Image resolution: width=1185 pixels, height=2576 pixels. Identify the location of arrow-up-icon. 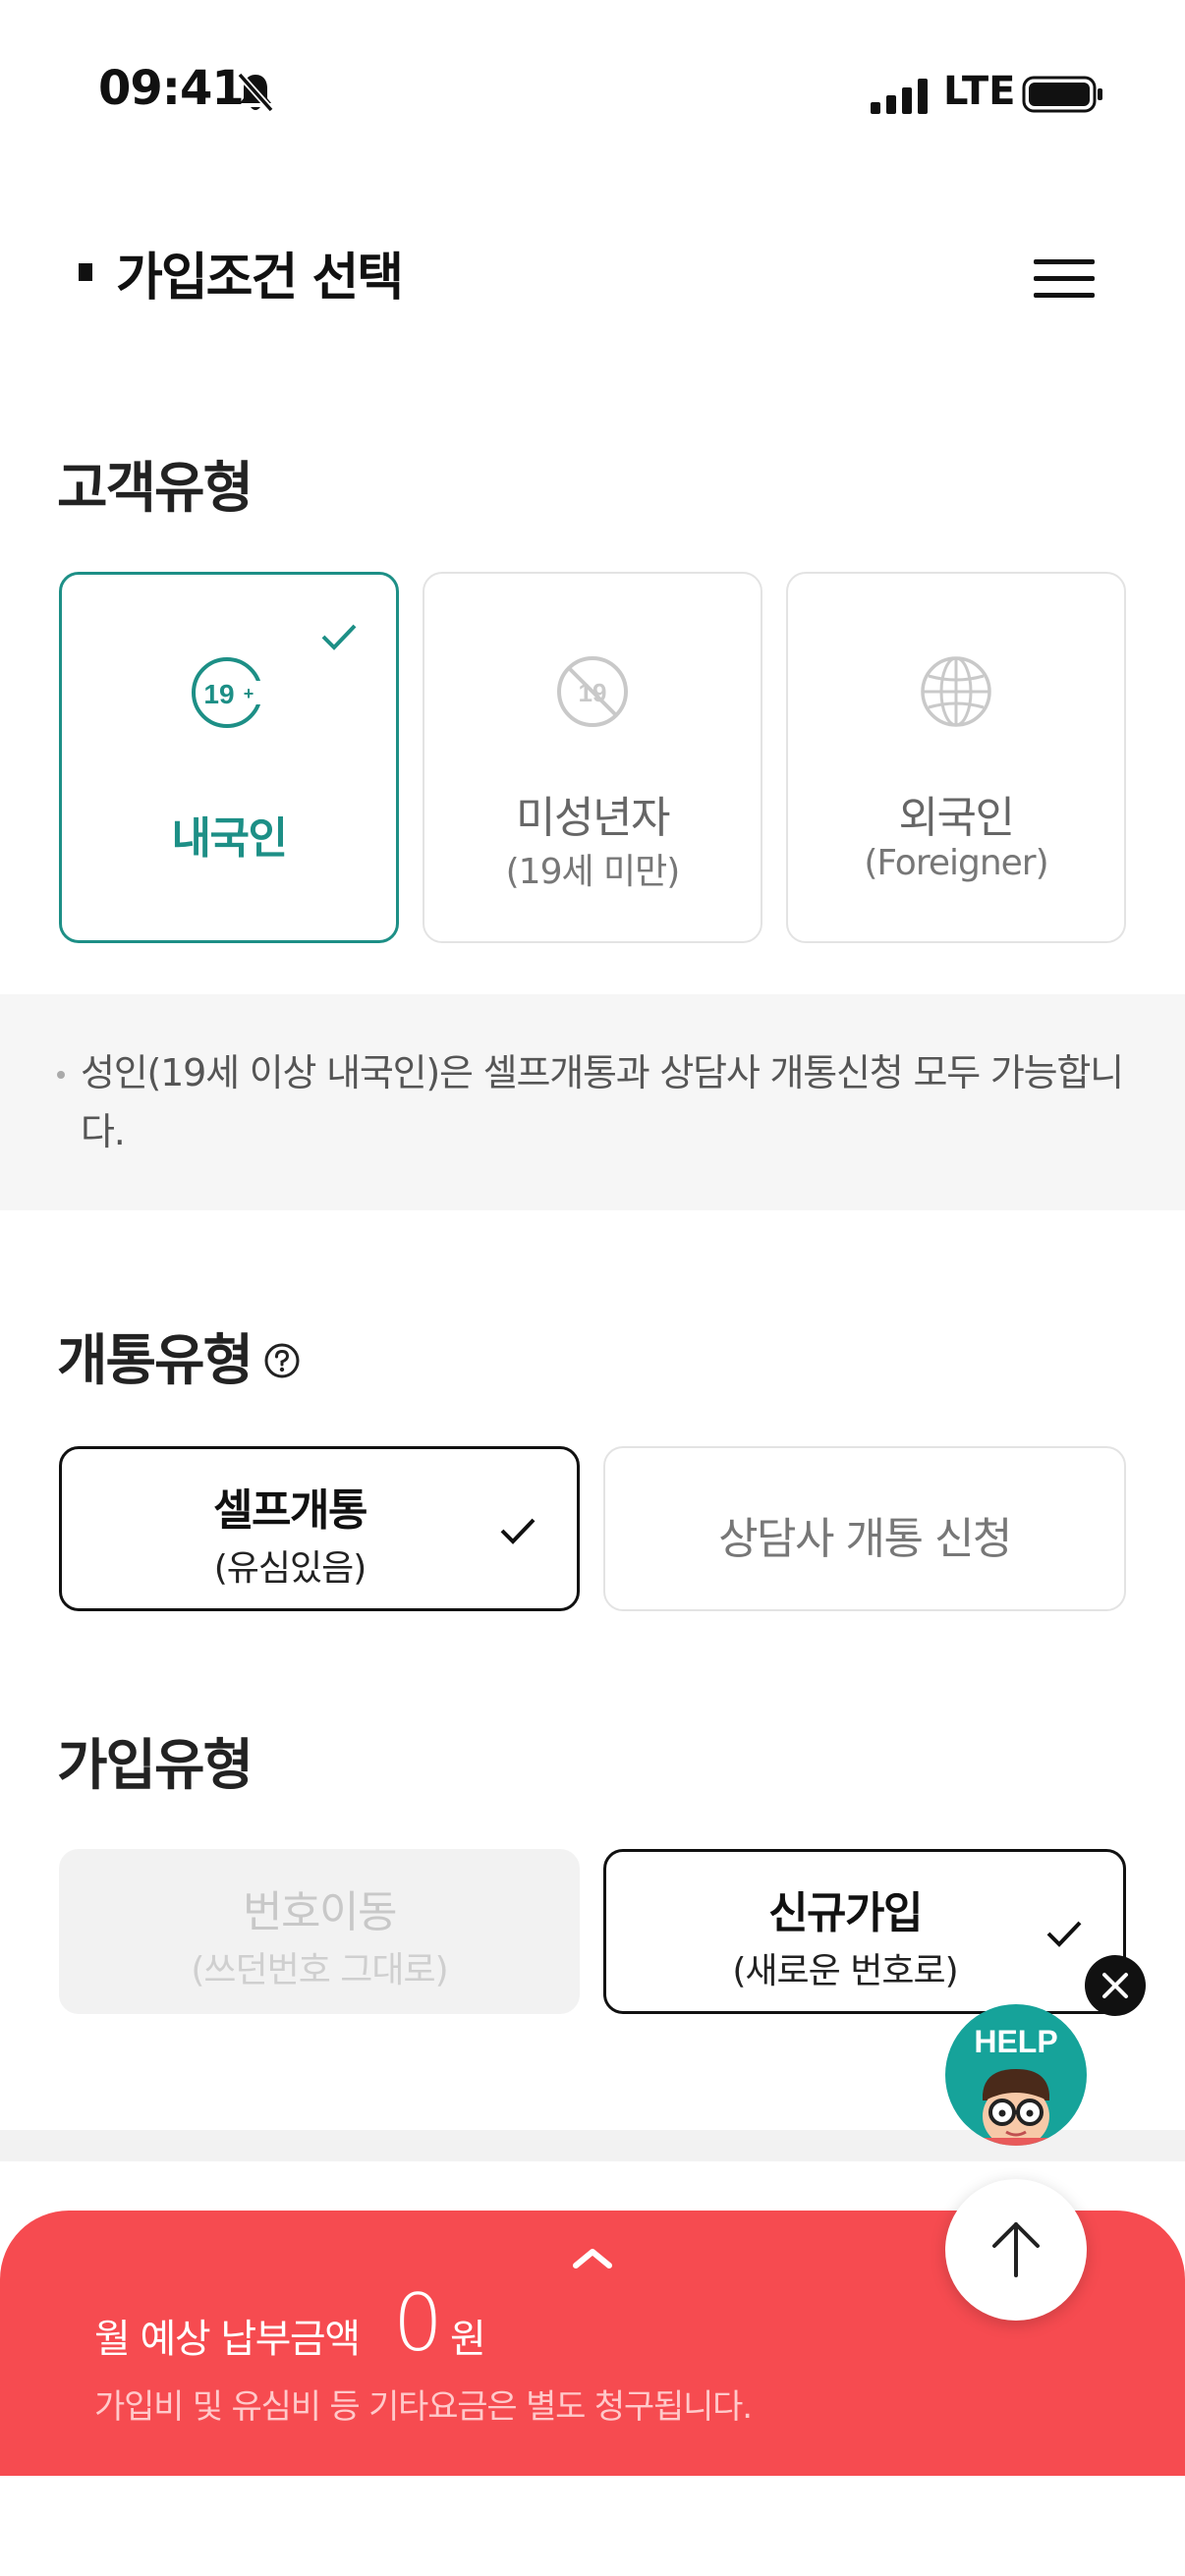
(1016, 2249).